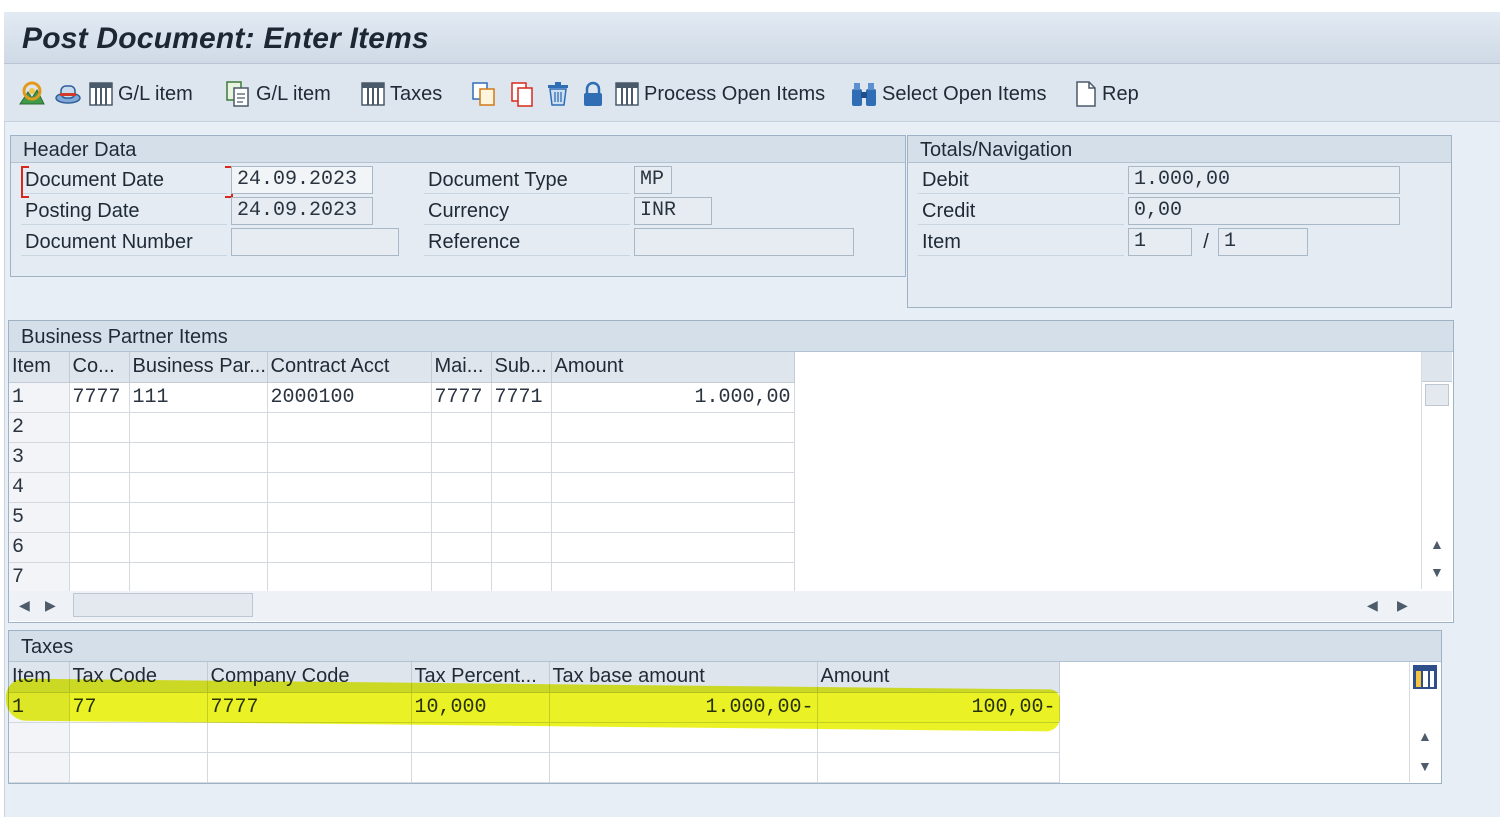  What do you see at coordinates (1436, 470) in the screenshot?
I see `bp-vertical-scrollbar: ▲ ▼` at bounding box center [1436, 470].